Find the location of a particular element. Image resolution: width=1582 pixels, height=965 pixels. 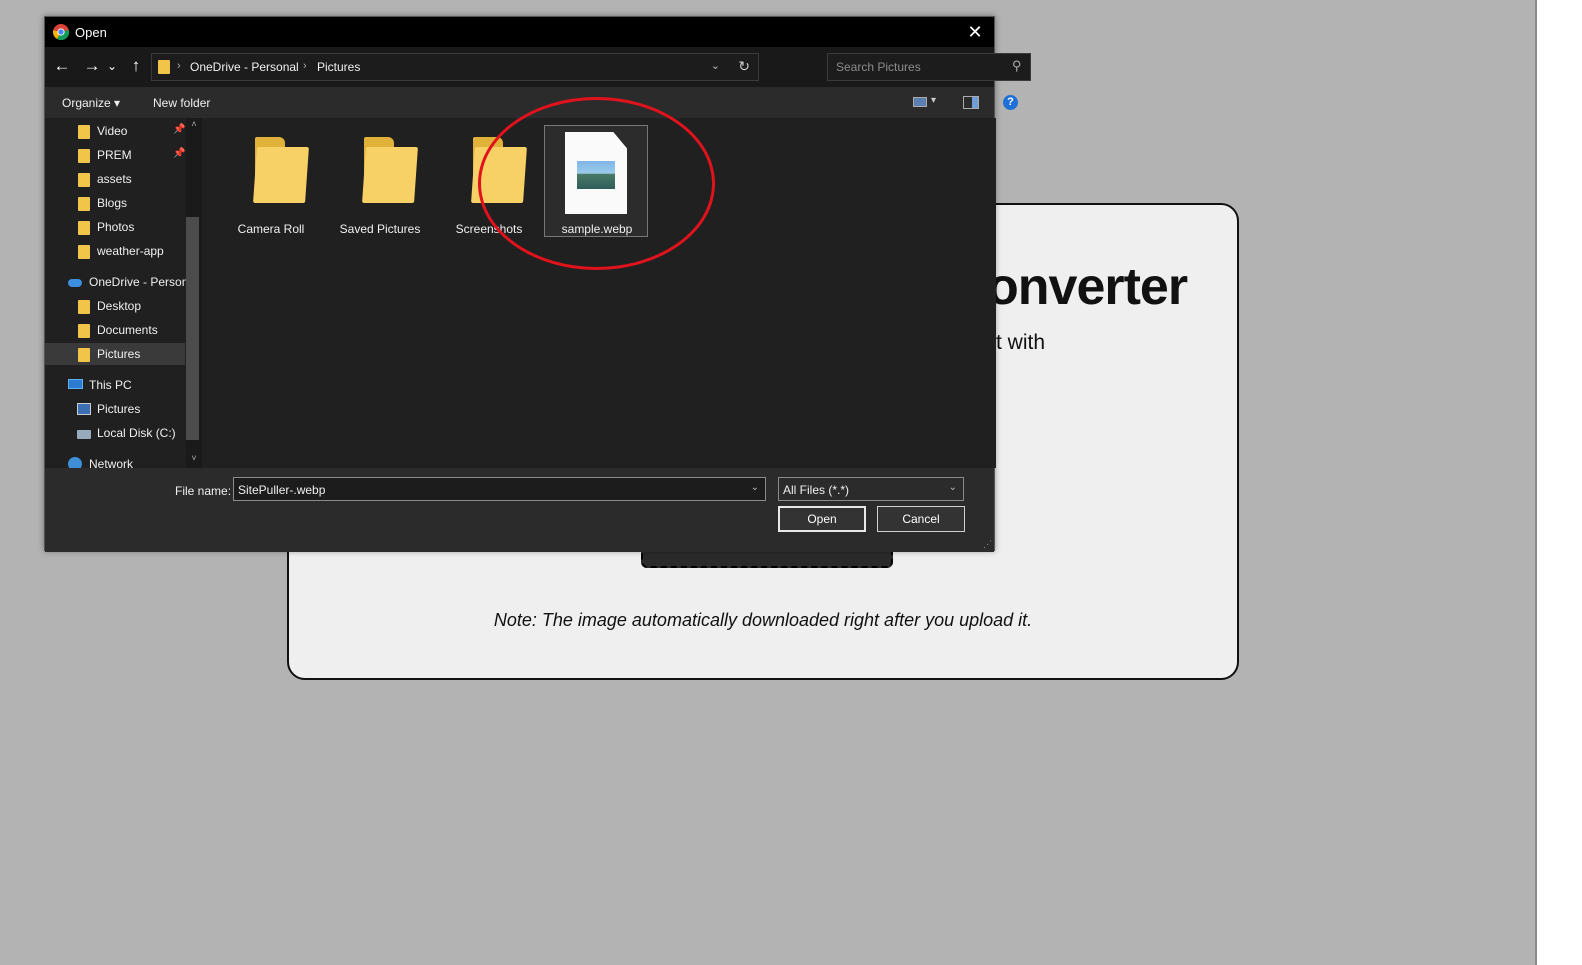

cancel-button: Cancel is located at coordinates (921, 519).